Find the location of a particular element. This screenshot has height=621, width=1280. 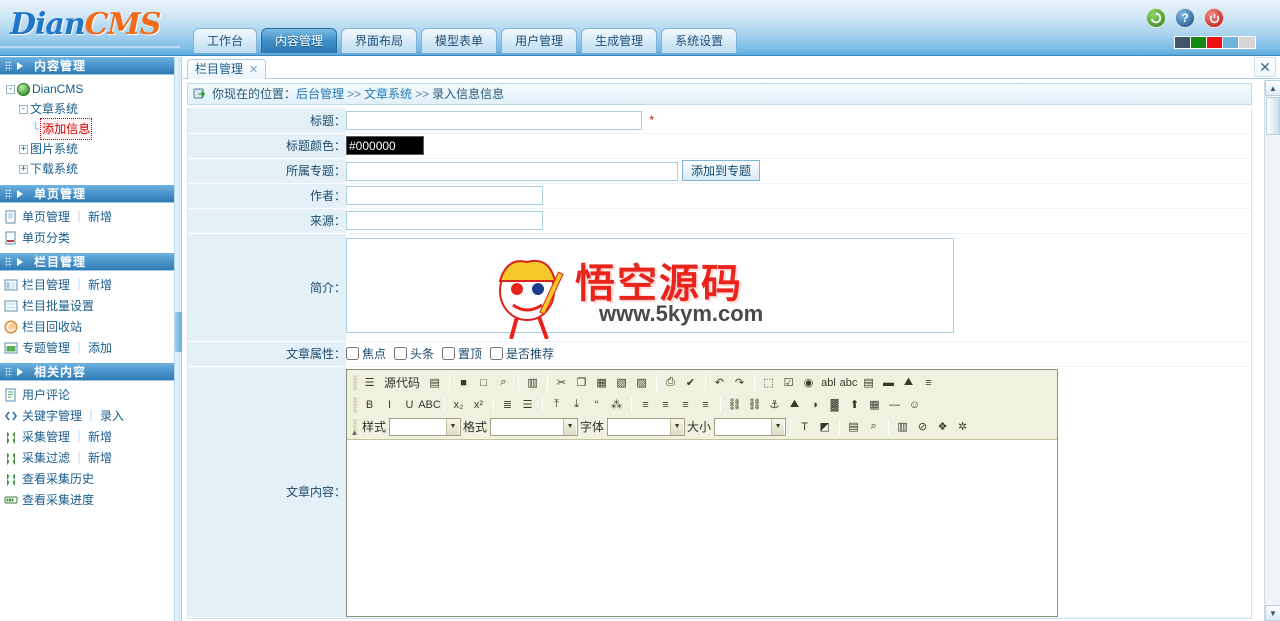

remove-format-icon: ⊘ is located at coordinates (922, 426).